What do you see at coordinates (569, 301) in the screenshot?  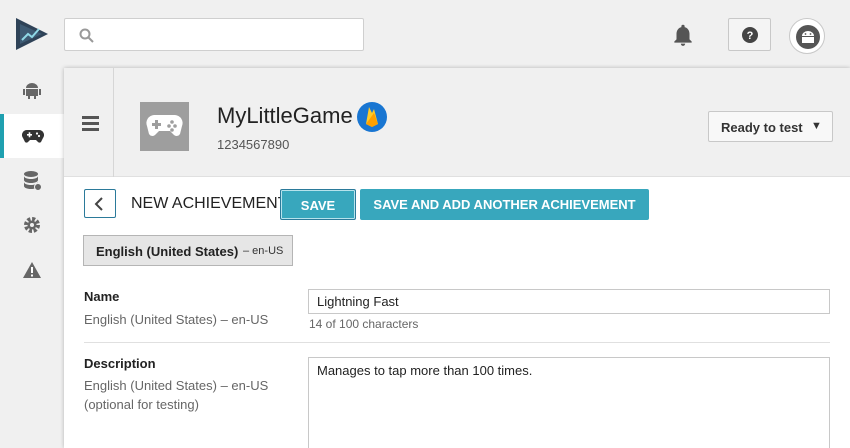 I see `name-input` at bounding box center [569, 301].